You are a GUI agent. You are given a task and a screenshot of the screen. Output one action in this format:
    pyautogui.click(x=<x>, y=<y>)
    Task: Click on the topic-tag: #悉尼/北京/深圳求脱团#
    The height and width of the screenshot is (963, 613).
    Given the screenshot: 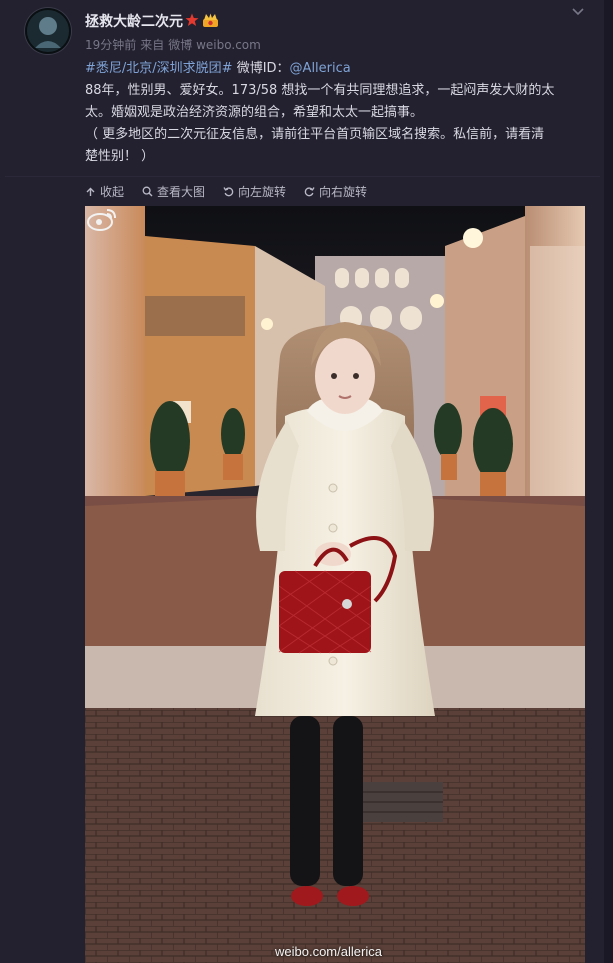 What is the action you would take?
    pyautogui.click(x=159, y=68)
    